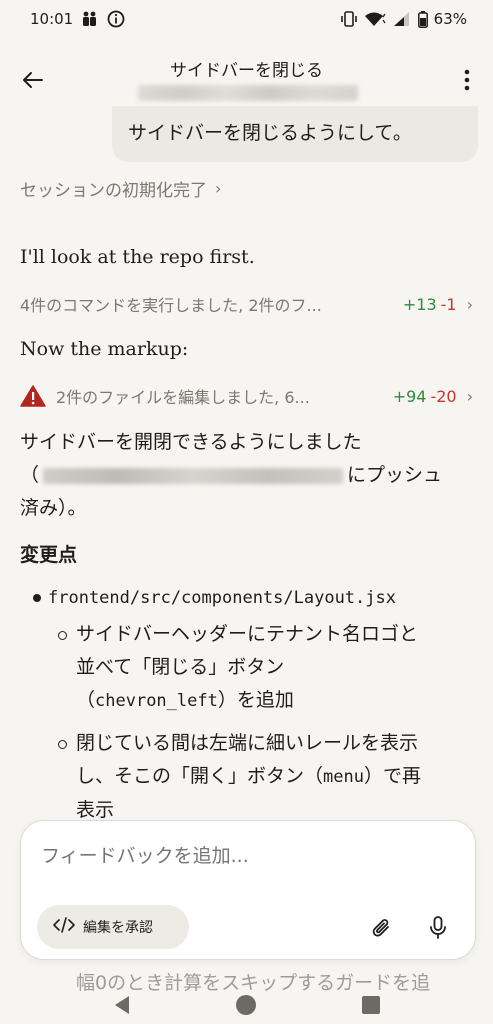  I want to click on code-chevron-left: chevron_left, so click(156, 701).